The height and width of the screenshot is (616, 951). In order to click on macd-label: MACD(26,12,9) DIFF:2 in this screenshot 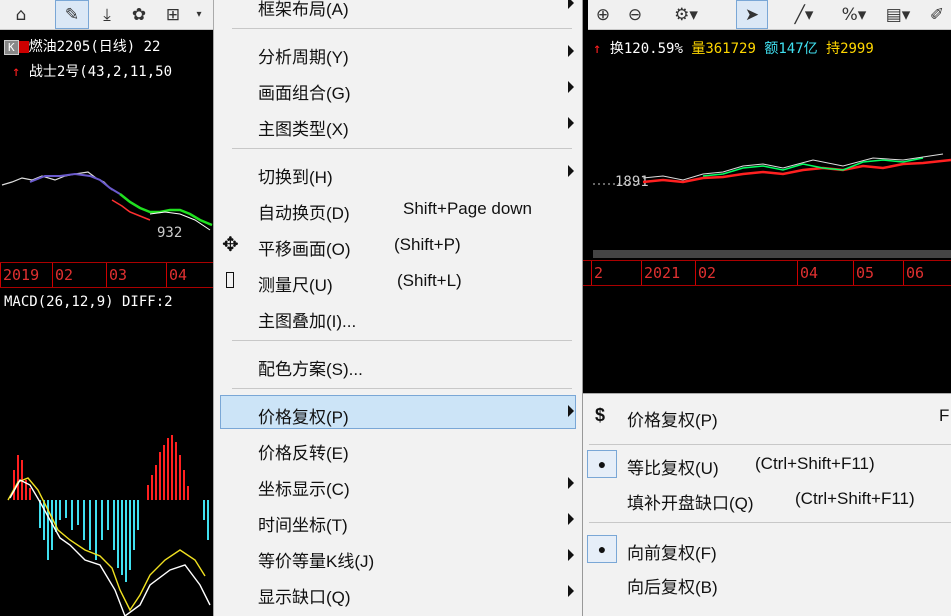, I will do `click(88, 302)`.